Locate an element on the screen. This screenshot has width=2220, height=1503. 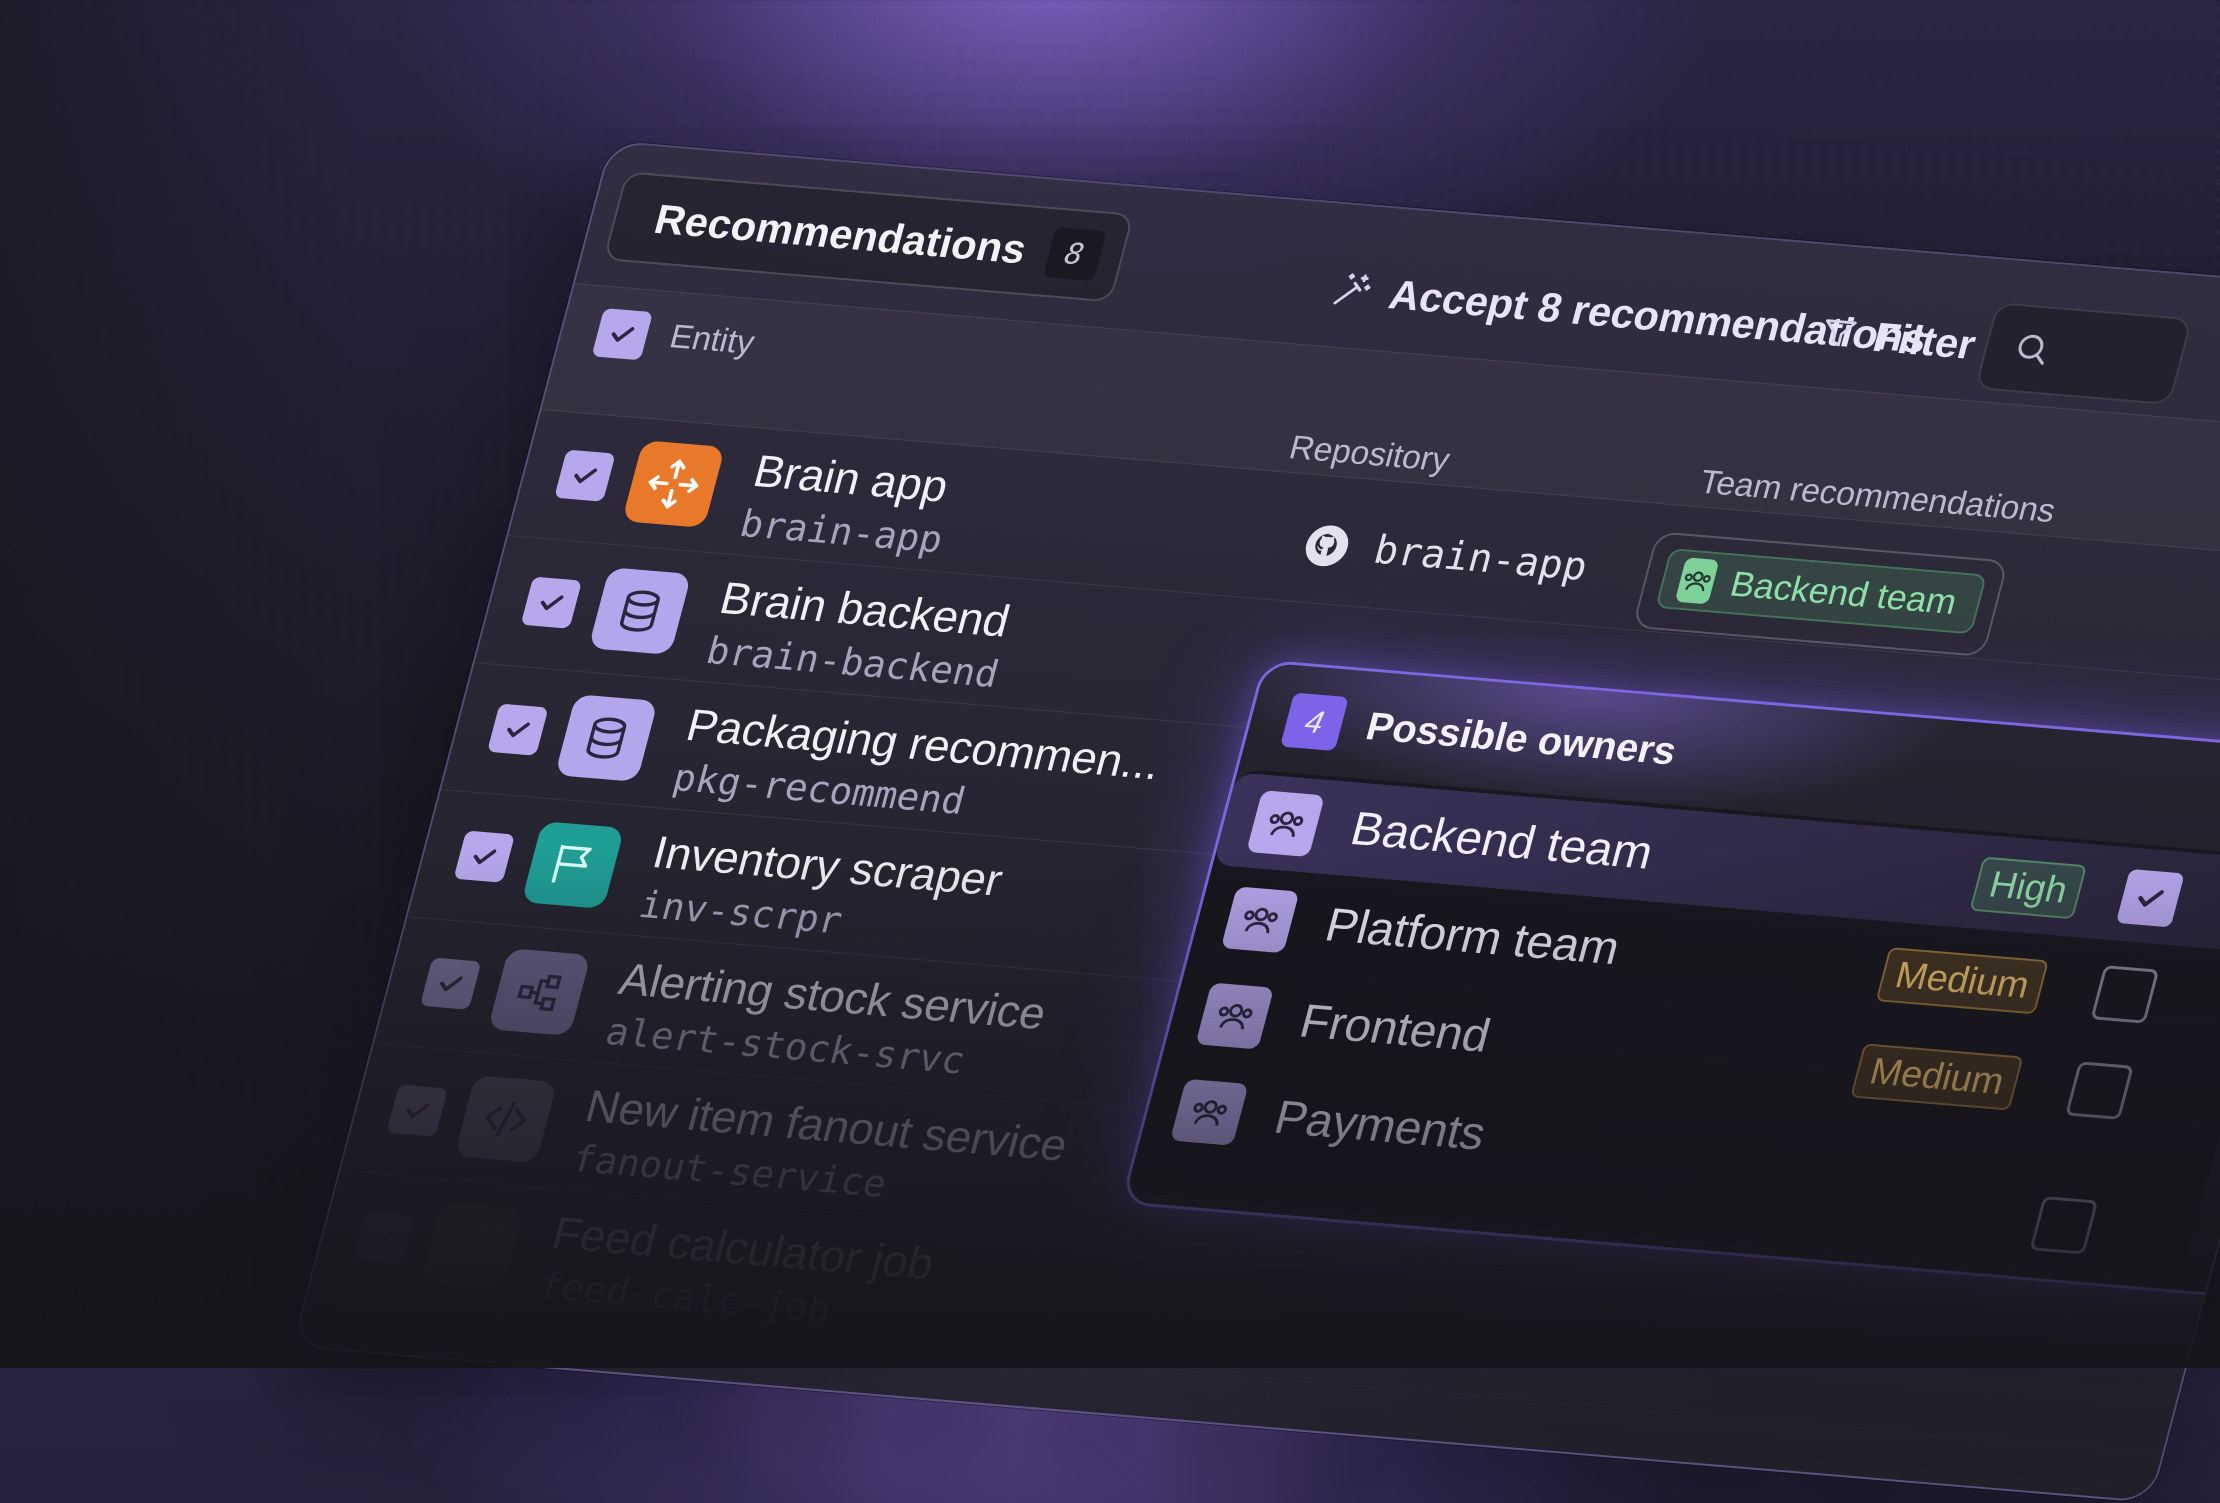
flag-icon is located at coordinates (573, 865).